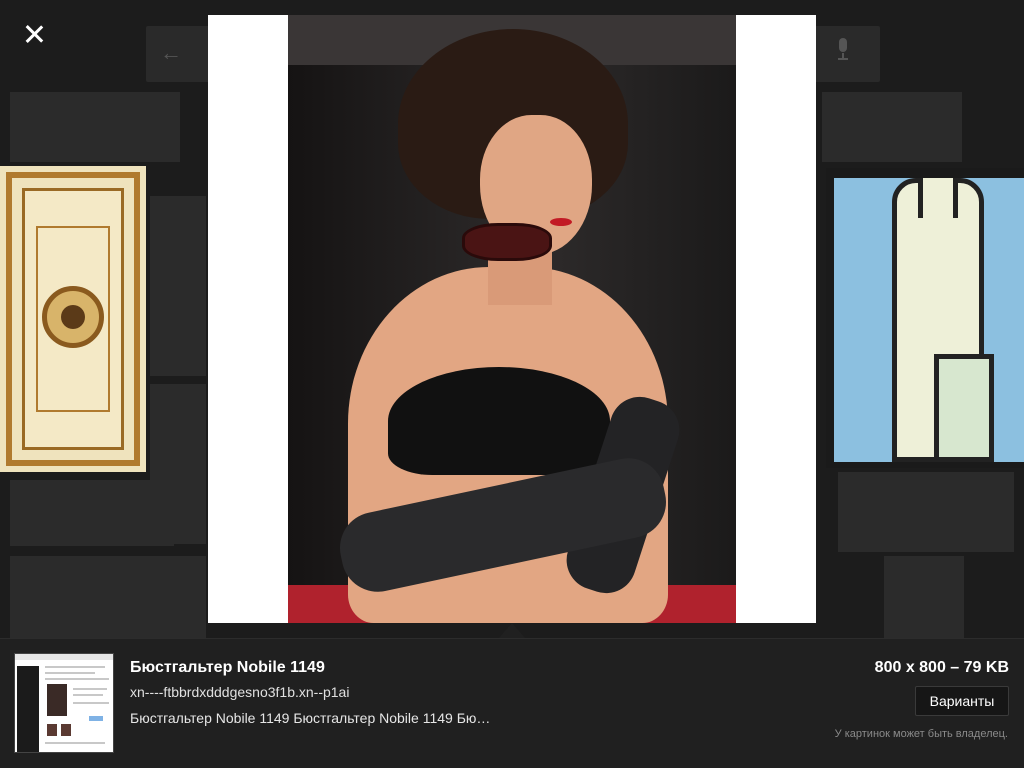 The height and width of the screenshot is (768, 1024). What do you see at coordinates (171, 53) in the screenshot?
I see `back-arrow-icon: ←` at bounding box center [171, 53].